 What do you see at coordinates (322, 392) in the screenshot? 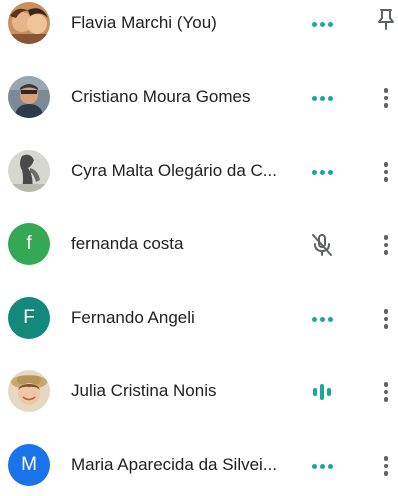
I see `speaking-bars-icon` at bounding box center [322, 392].